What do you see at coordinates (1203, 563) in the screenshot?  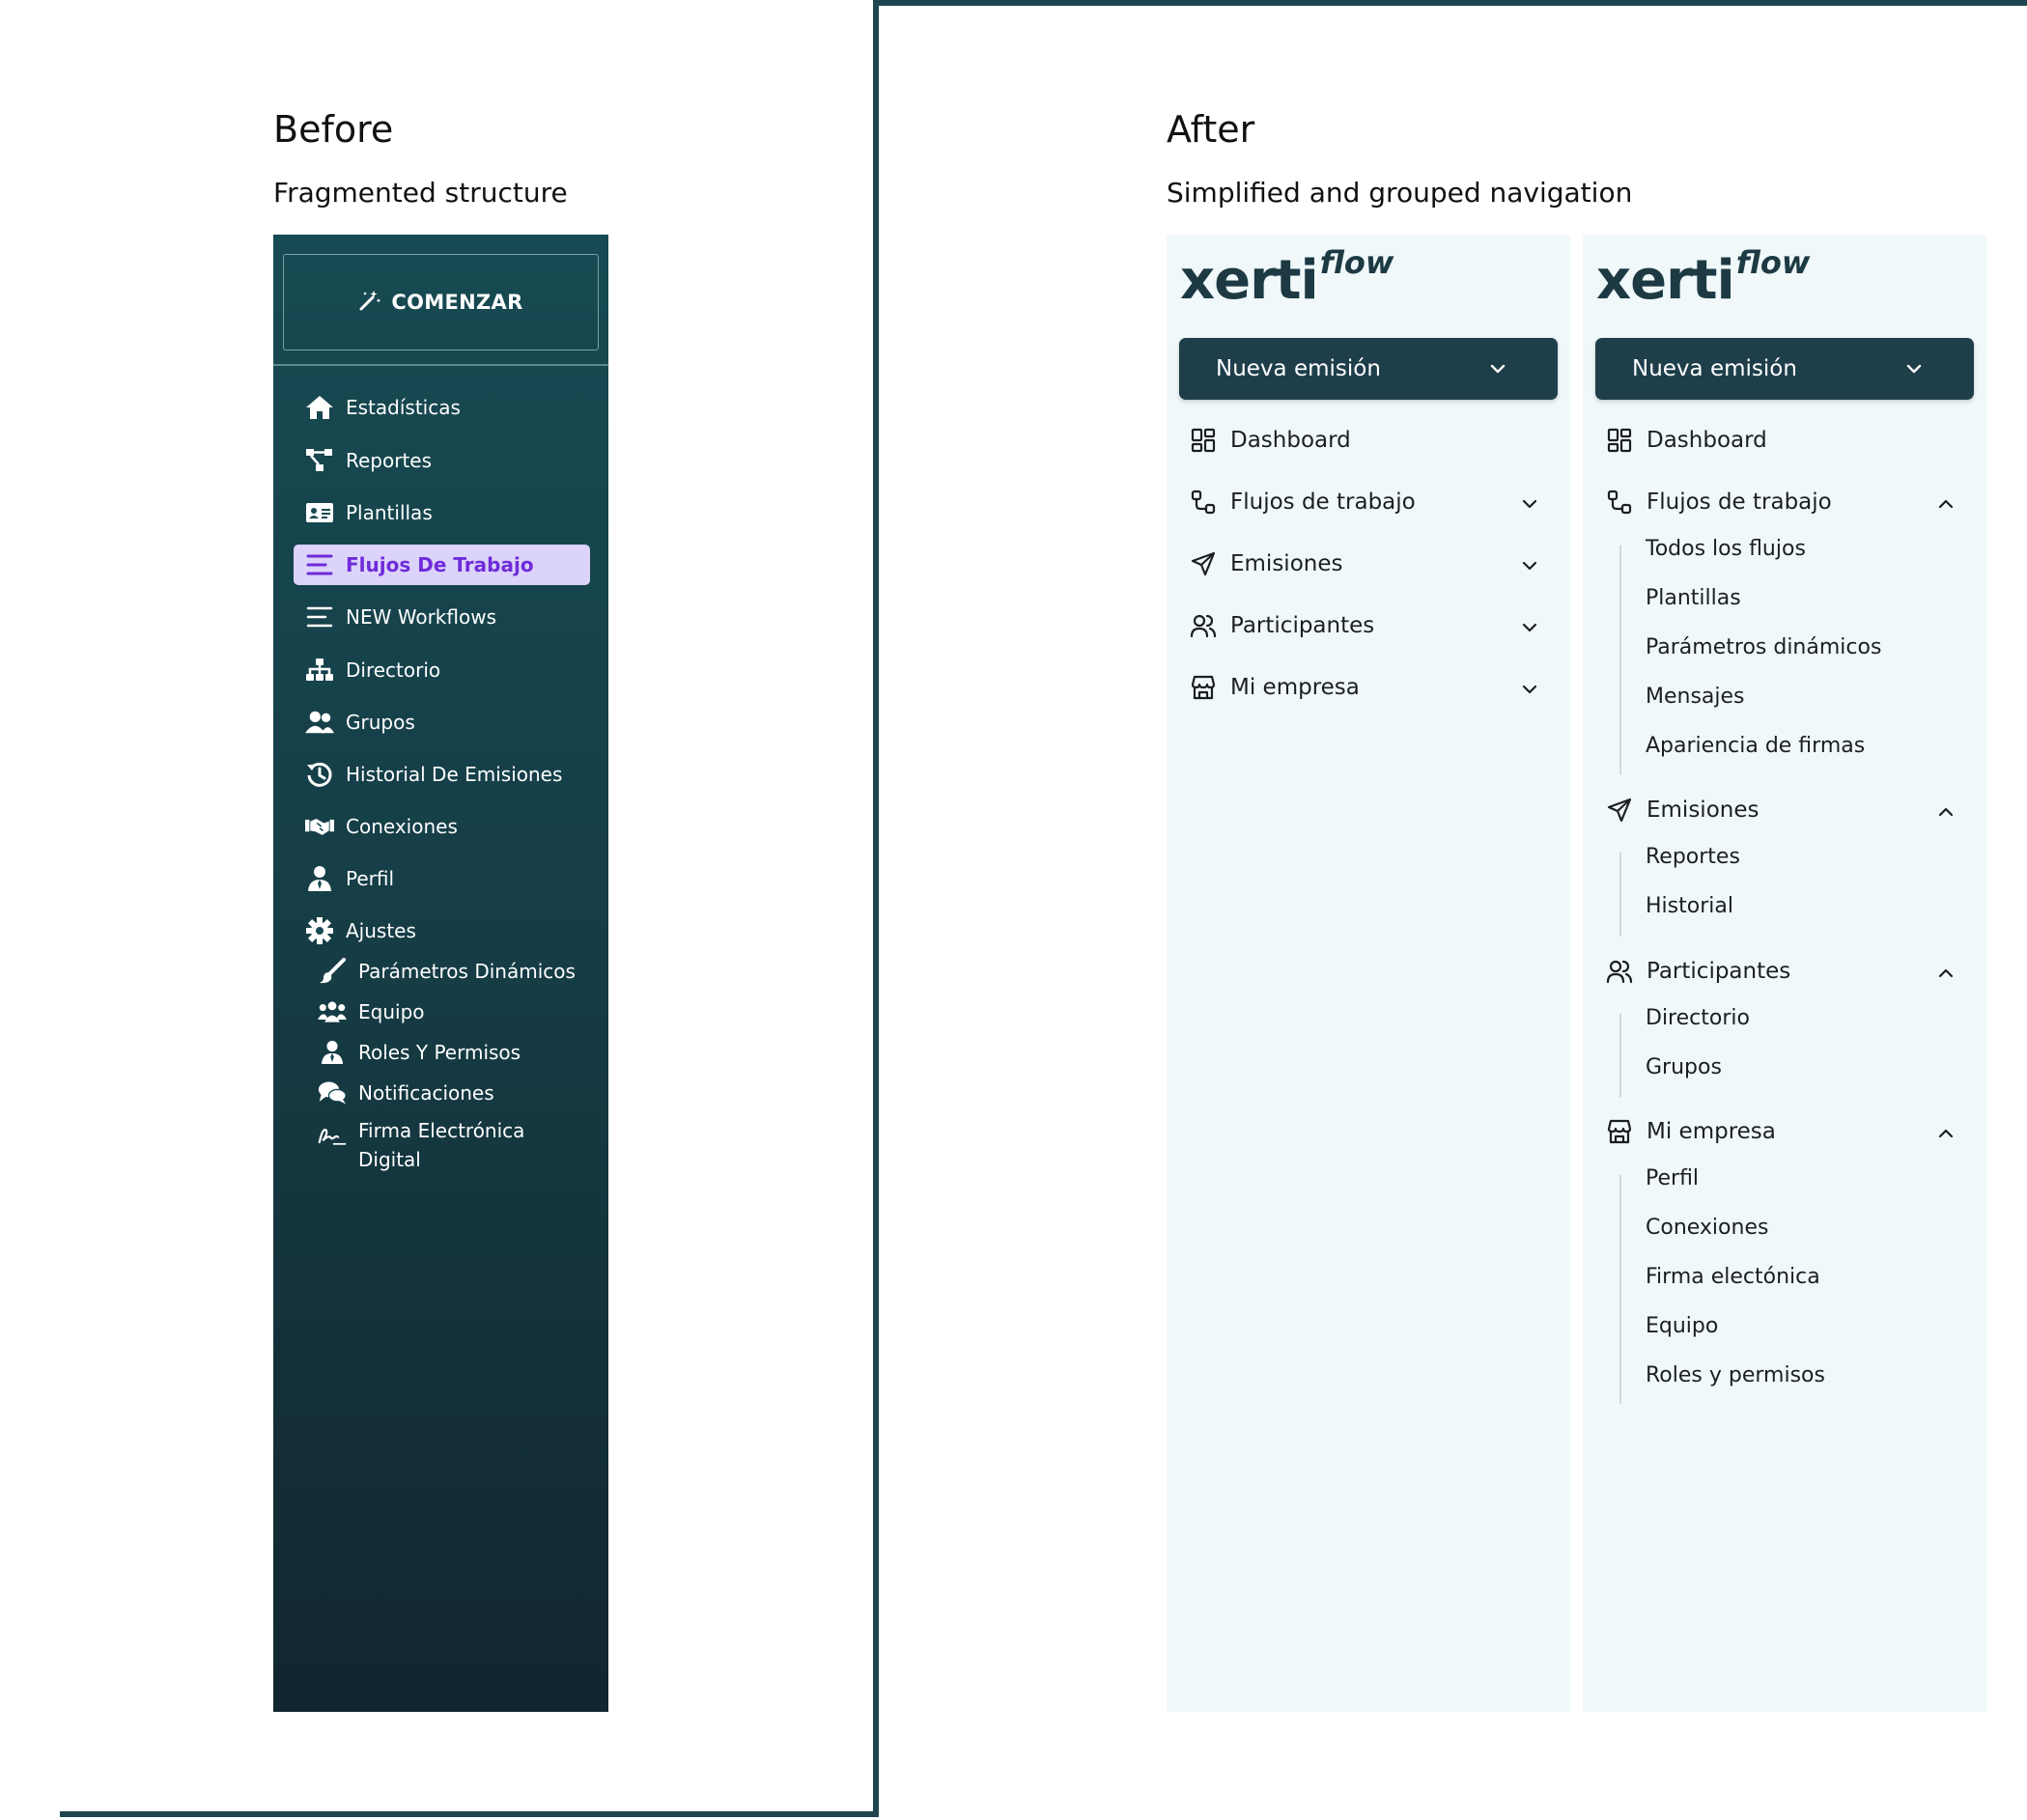 I see `send-icon` at bounding box center [1203, 563].